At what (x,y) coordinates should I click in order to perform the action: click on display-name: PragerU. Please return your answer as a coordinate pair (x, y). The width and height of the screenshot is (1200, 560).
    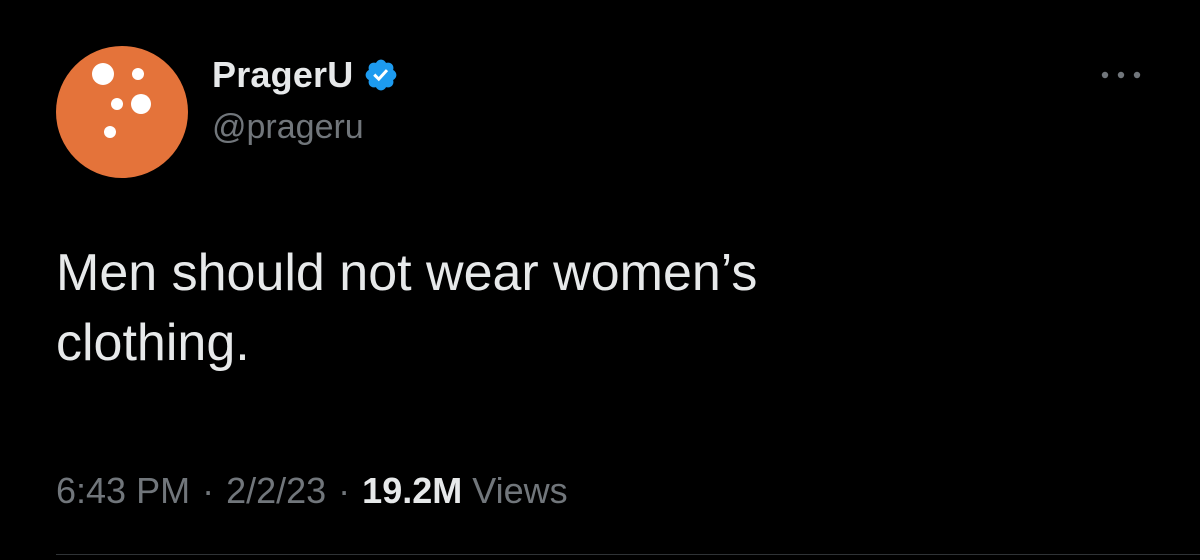
    Looking at the image, I should click on (282, 75).